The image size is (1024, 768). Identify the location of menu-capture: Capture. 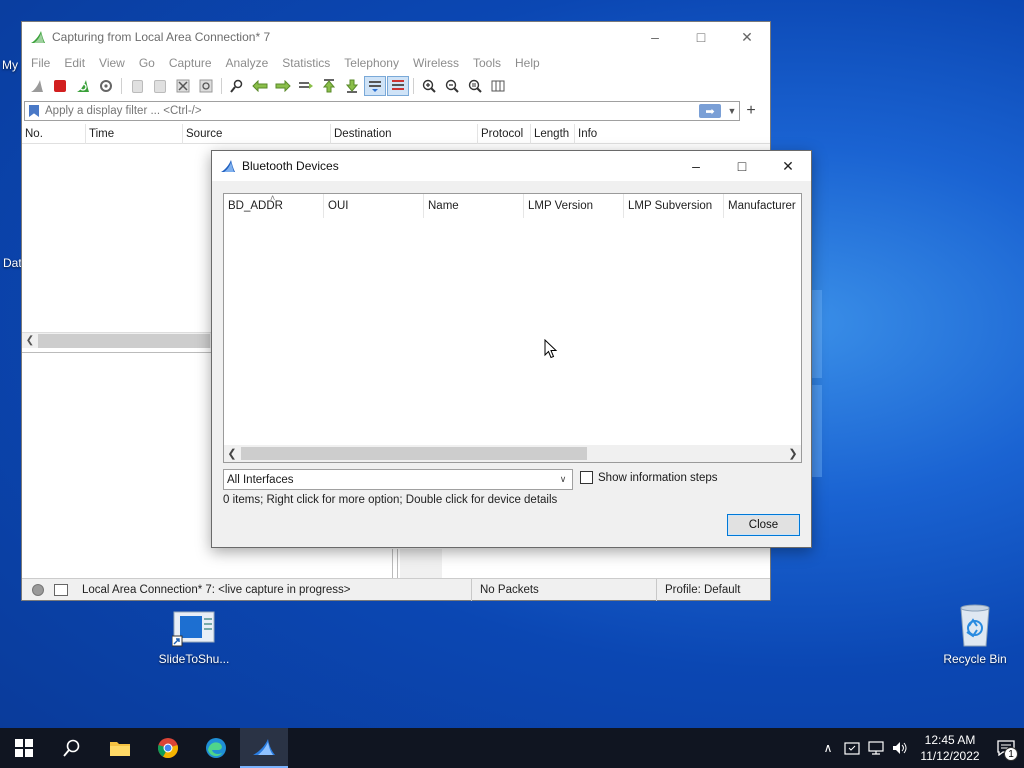
(190, 63).